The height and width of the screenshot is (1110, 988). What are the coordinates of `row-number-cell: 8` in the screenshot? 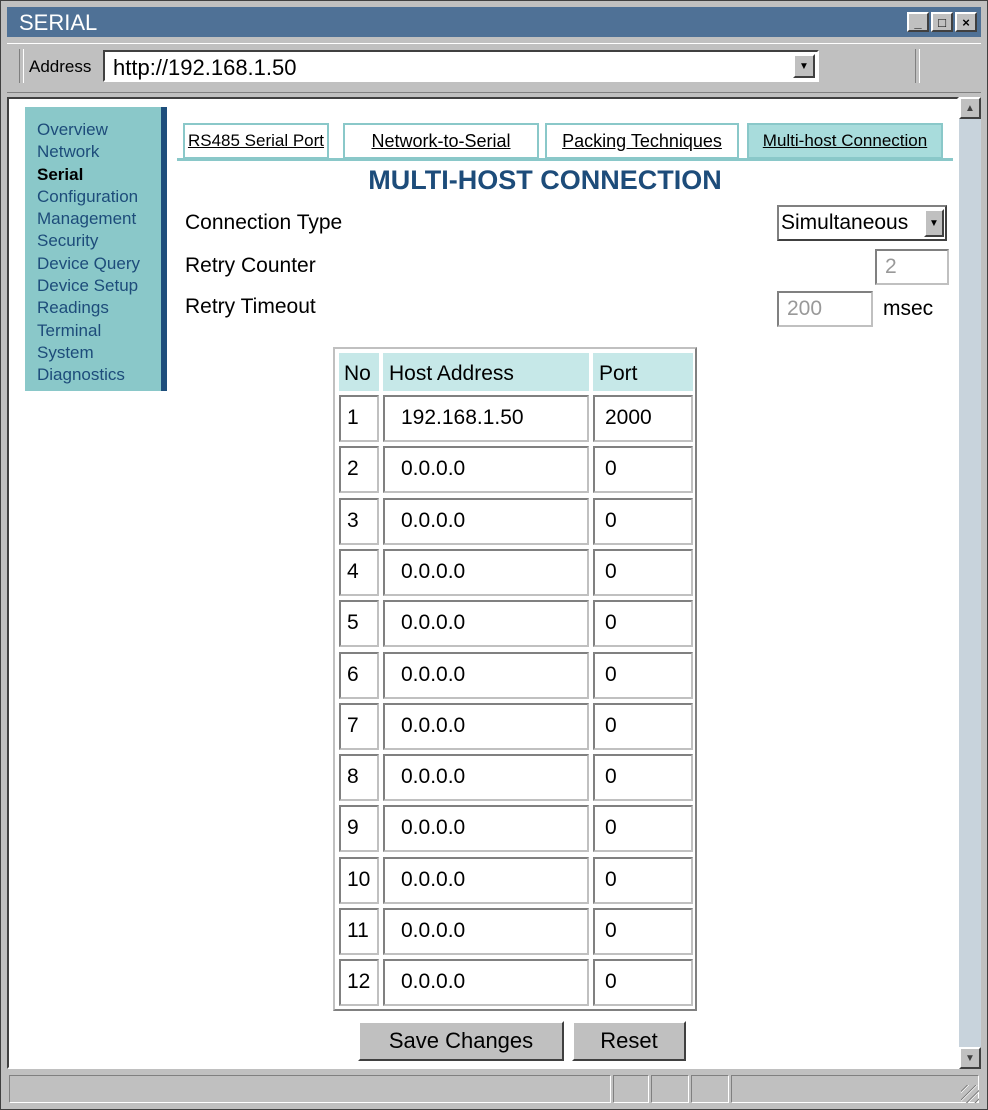 It's located at (359, 778).